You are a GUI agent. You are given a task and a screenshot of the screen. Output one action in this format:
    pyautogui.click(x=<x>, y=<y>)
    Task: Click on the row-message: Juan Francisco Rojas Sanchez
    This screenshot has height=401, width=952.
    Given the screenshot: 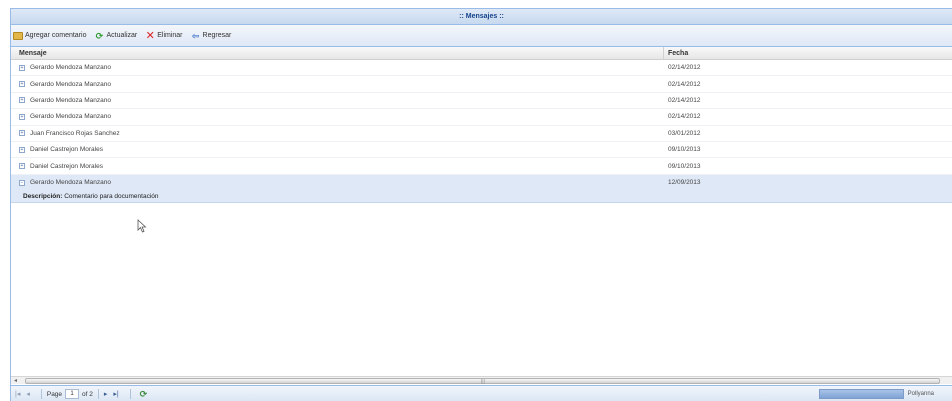 What is the action you would take?
    pyautogui.click(x=75, y=133)
    